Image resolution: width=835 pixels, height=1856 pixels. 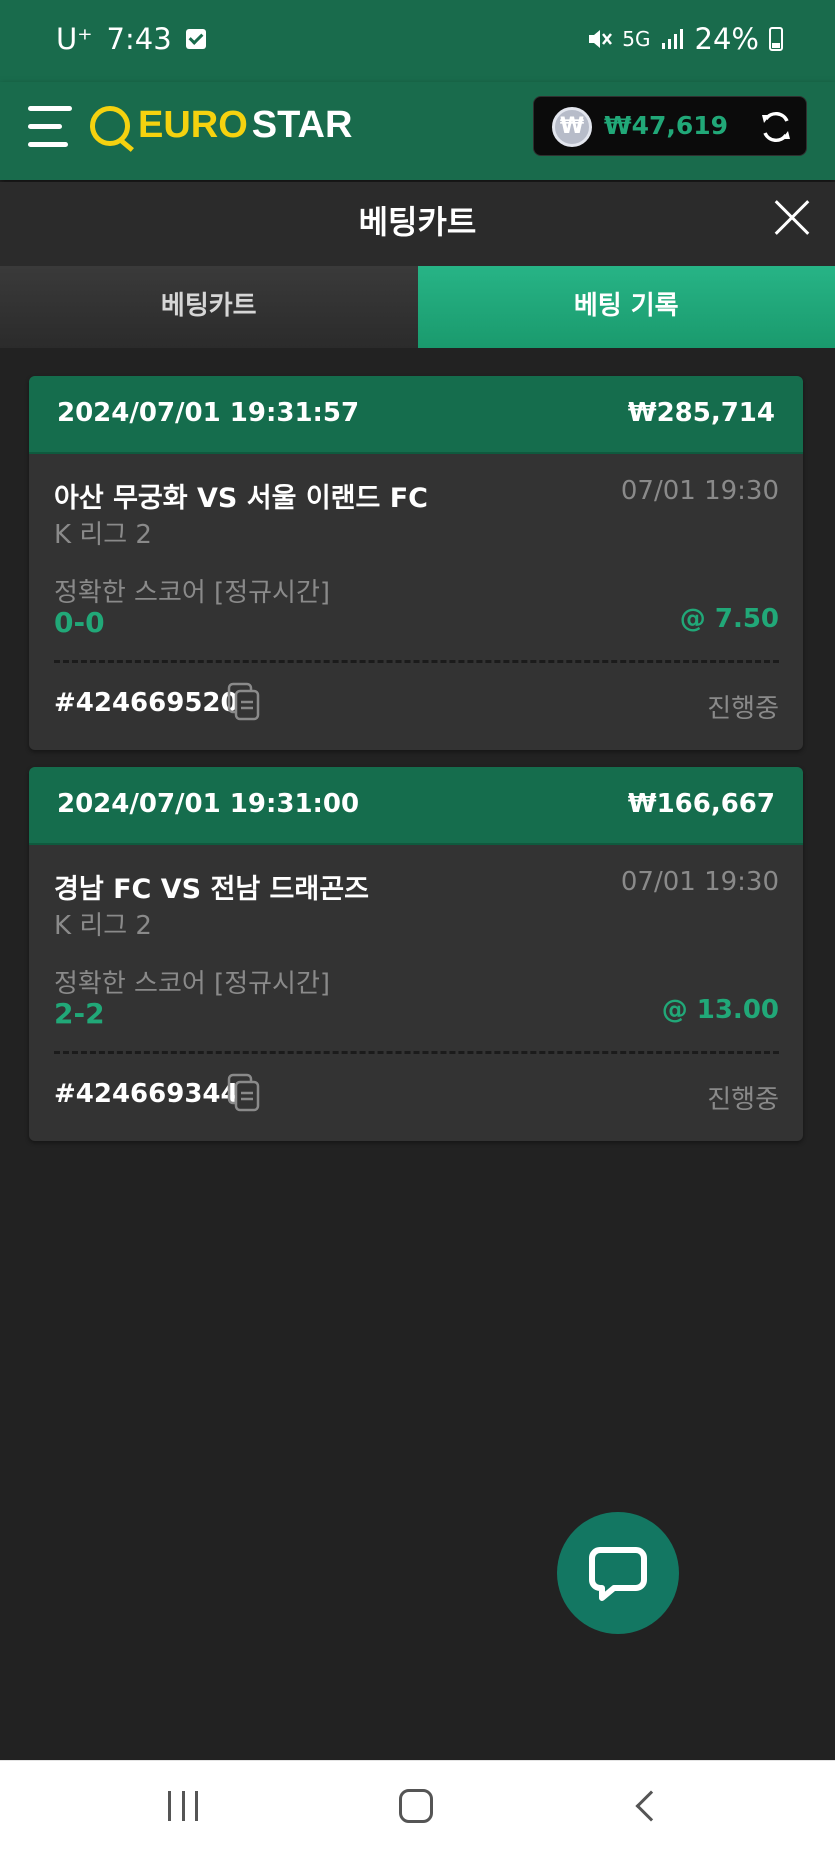 What do you see at coordinates (701, 804) in the screenshot?
I see `bet-amount: ₩166,667` at bounding box center [701, 804].